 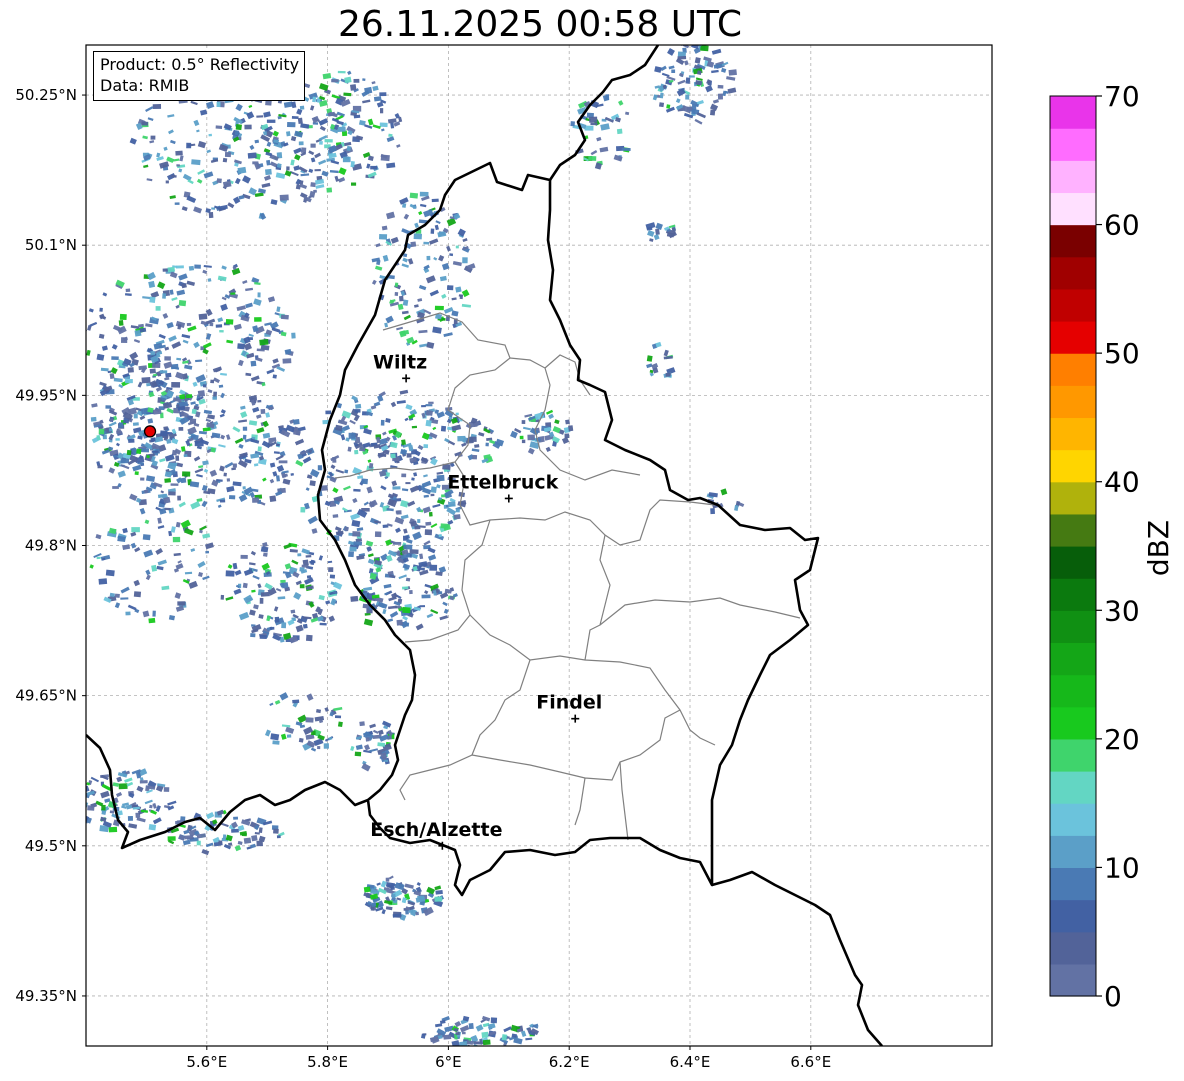 What do you see at coordinates (604, 113) in the screenshot?
I see `germany-border-north` at bounding box center [604, 113].